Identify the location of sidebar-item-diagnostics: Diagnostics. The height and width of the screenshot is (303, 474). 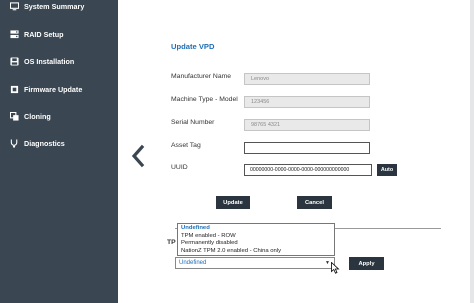
(59, 143).